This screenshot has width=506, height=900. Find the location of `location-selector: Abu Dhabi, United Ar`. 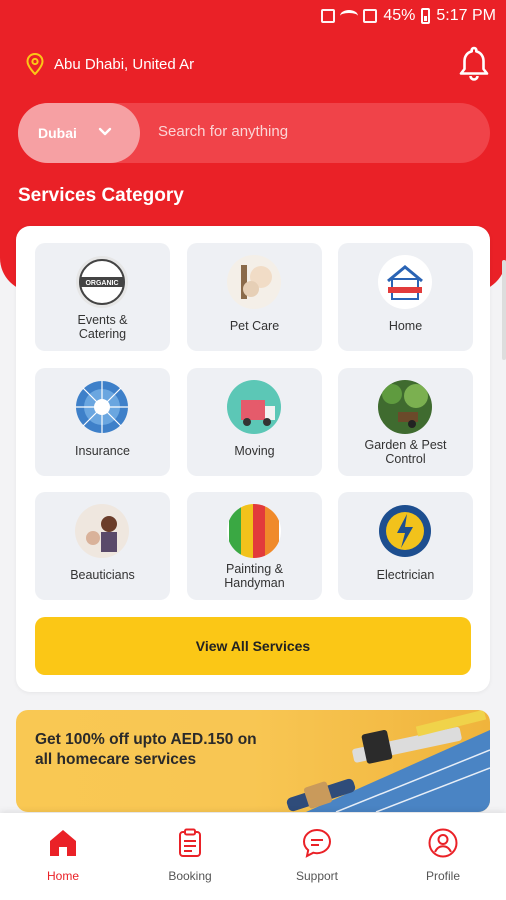

location-selector: Abu Dhabi, United Ar is located at coordinates (110, 64).